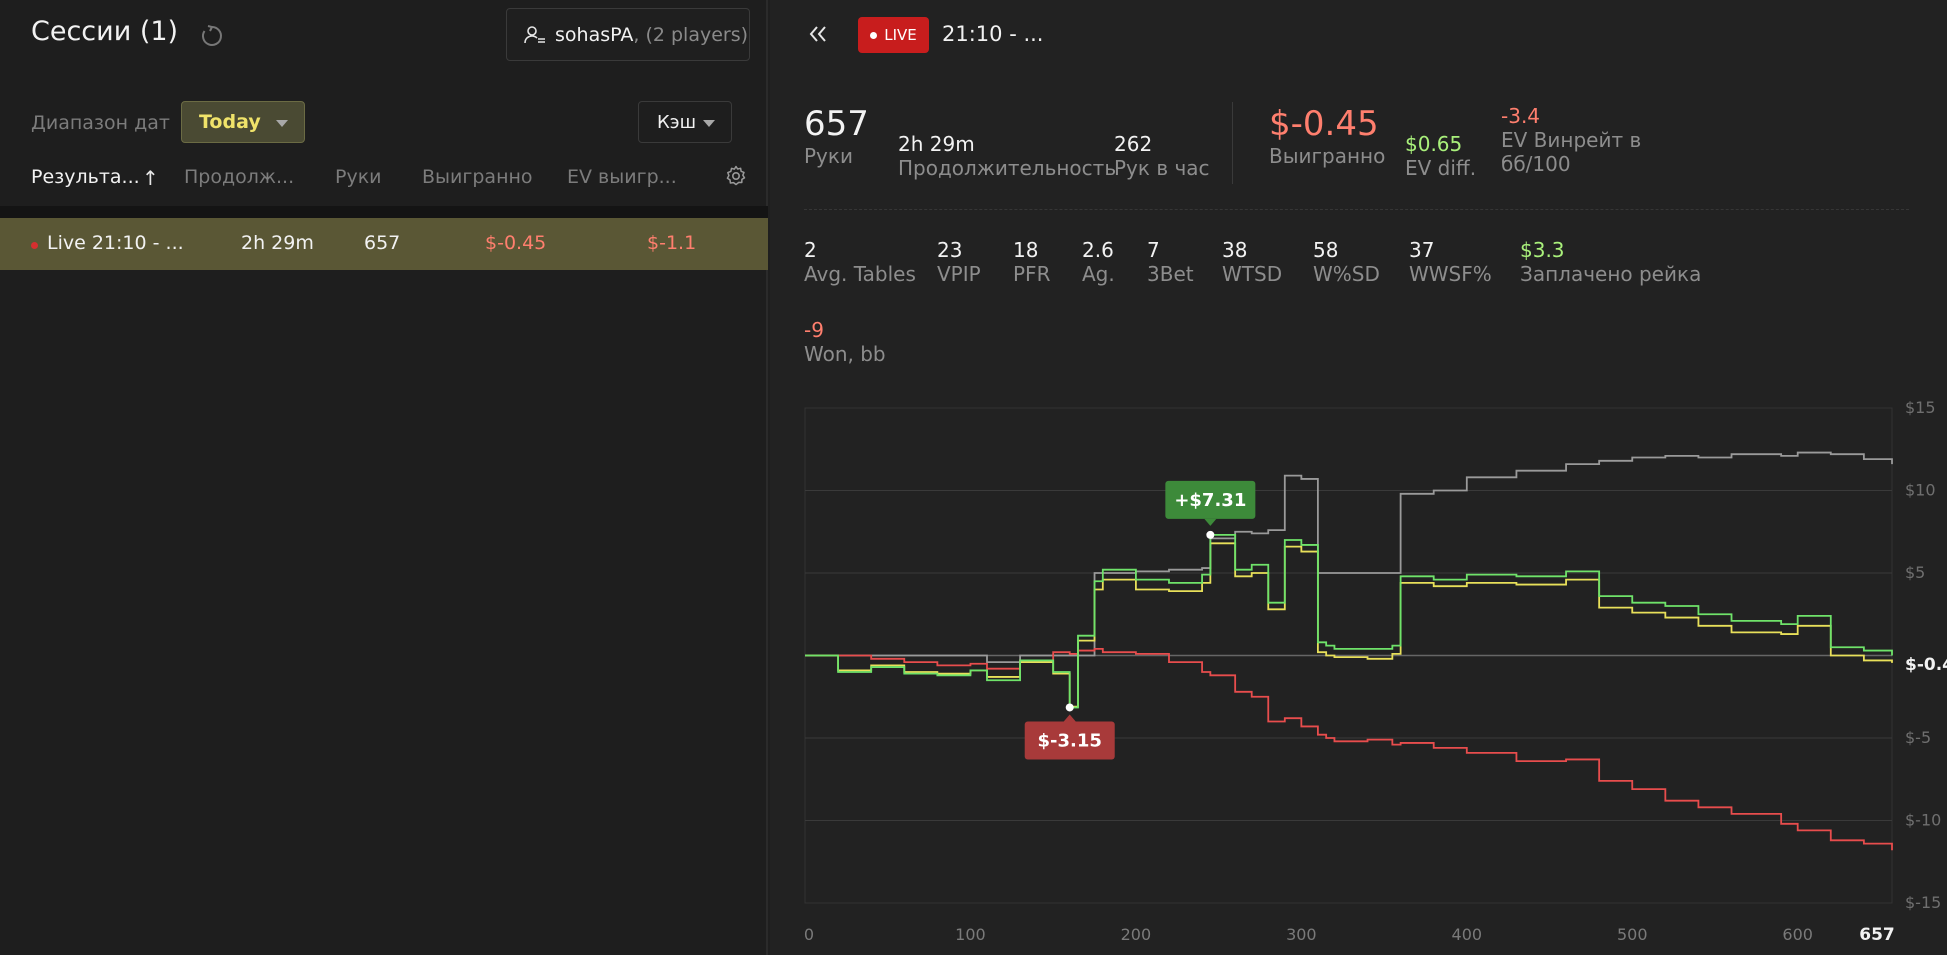  Describe the element at coordinates (594, 34) in the screenshot. I see `player-name: sohasPA` at that location.